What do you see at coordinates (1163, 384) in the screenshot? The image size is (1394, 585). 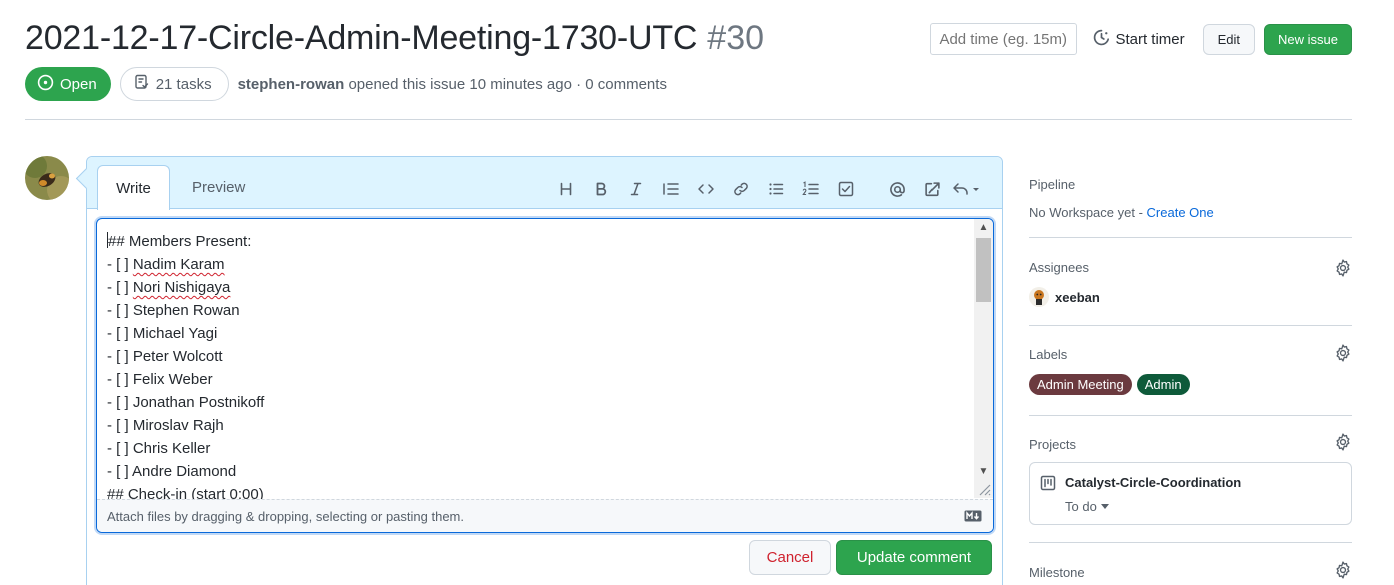 I see `label-admin: Admin` at bounding box center [1163, 384].